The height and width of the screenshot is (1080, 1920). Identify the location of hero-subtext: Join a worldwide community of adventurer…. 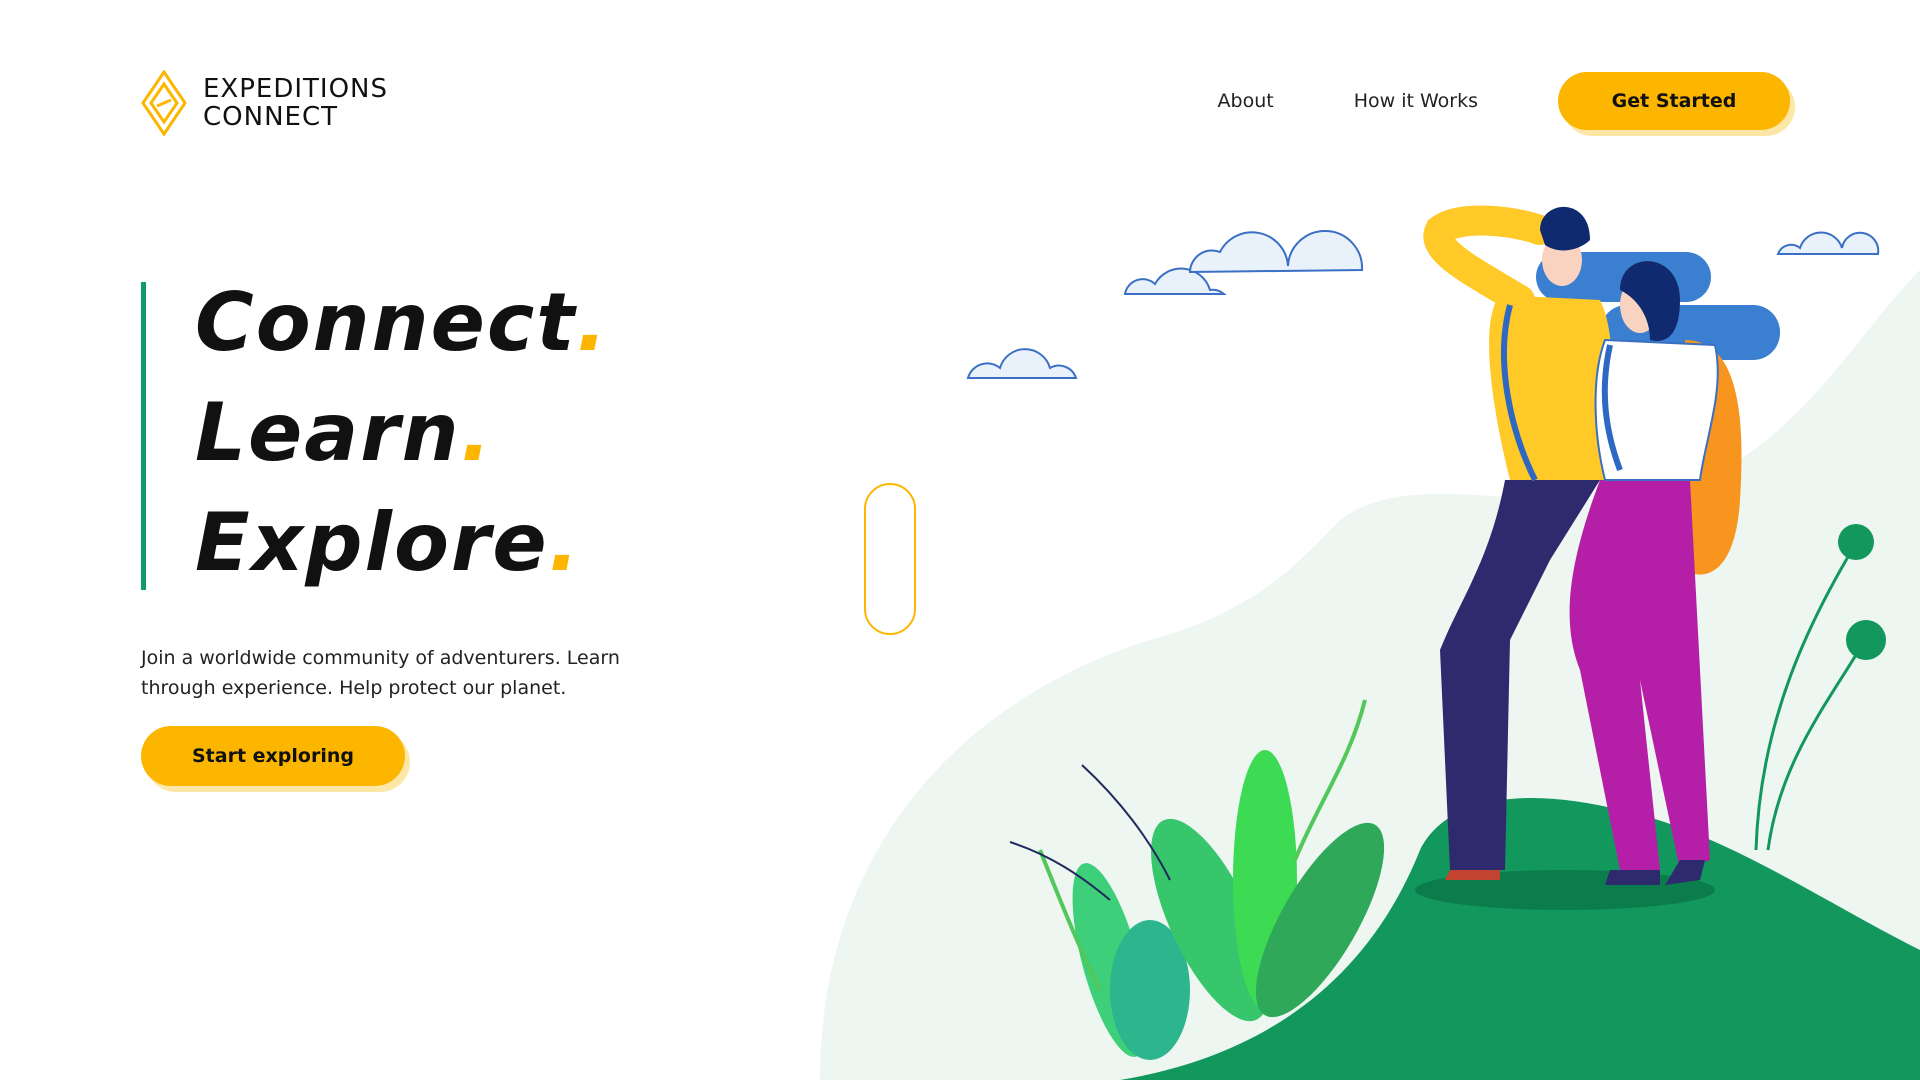
(380, 673).